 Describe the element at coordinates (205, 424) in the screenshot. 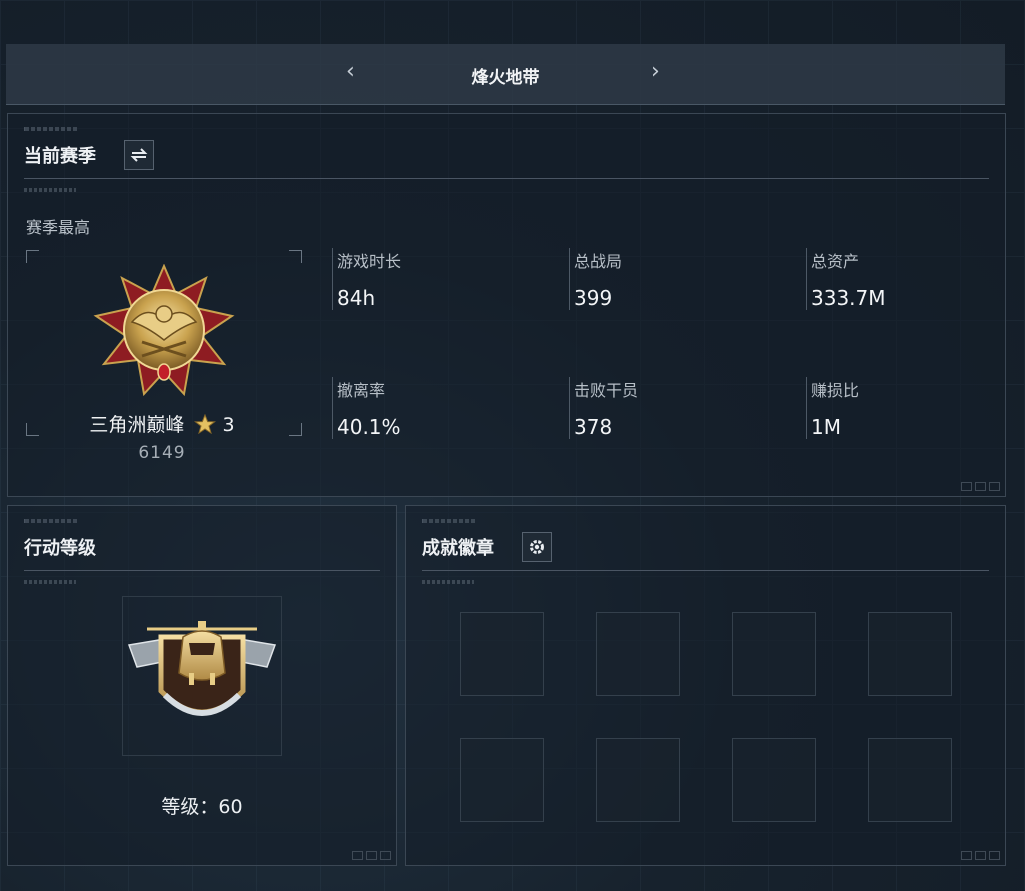

I see `gold-star-icon` at that location.